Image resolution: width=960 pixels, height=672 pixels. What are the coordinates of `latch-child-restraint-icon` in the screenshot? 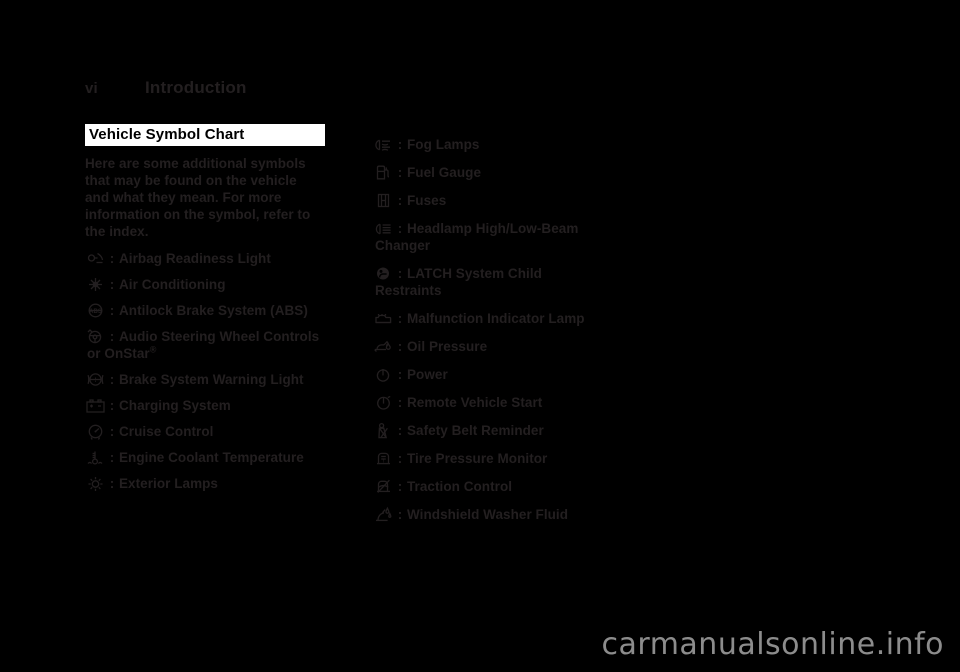 It's located at (383, 273).